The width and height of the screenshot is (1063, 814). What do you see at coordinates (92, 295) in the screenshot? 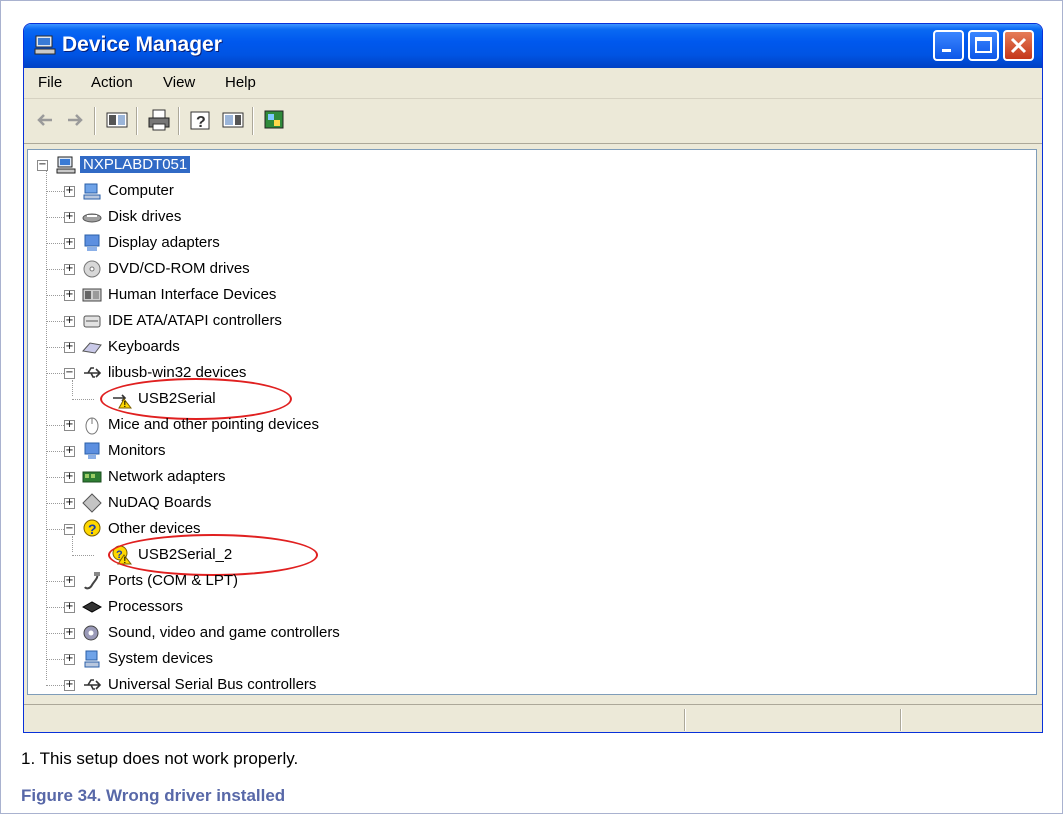
I see `hid-icon` at bounding box center [92, 295].